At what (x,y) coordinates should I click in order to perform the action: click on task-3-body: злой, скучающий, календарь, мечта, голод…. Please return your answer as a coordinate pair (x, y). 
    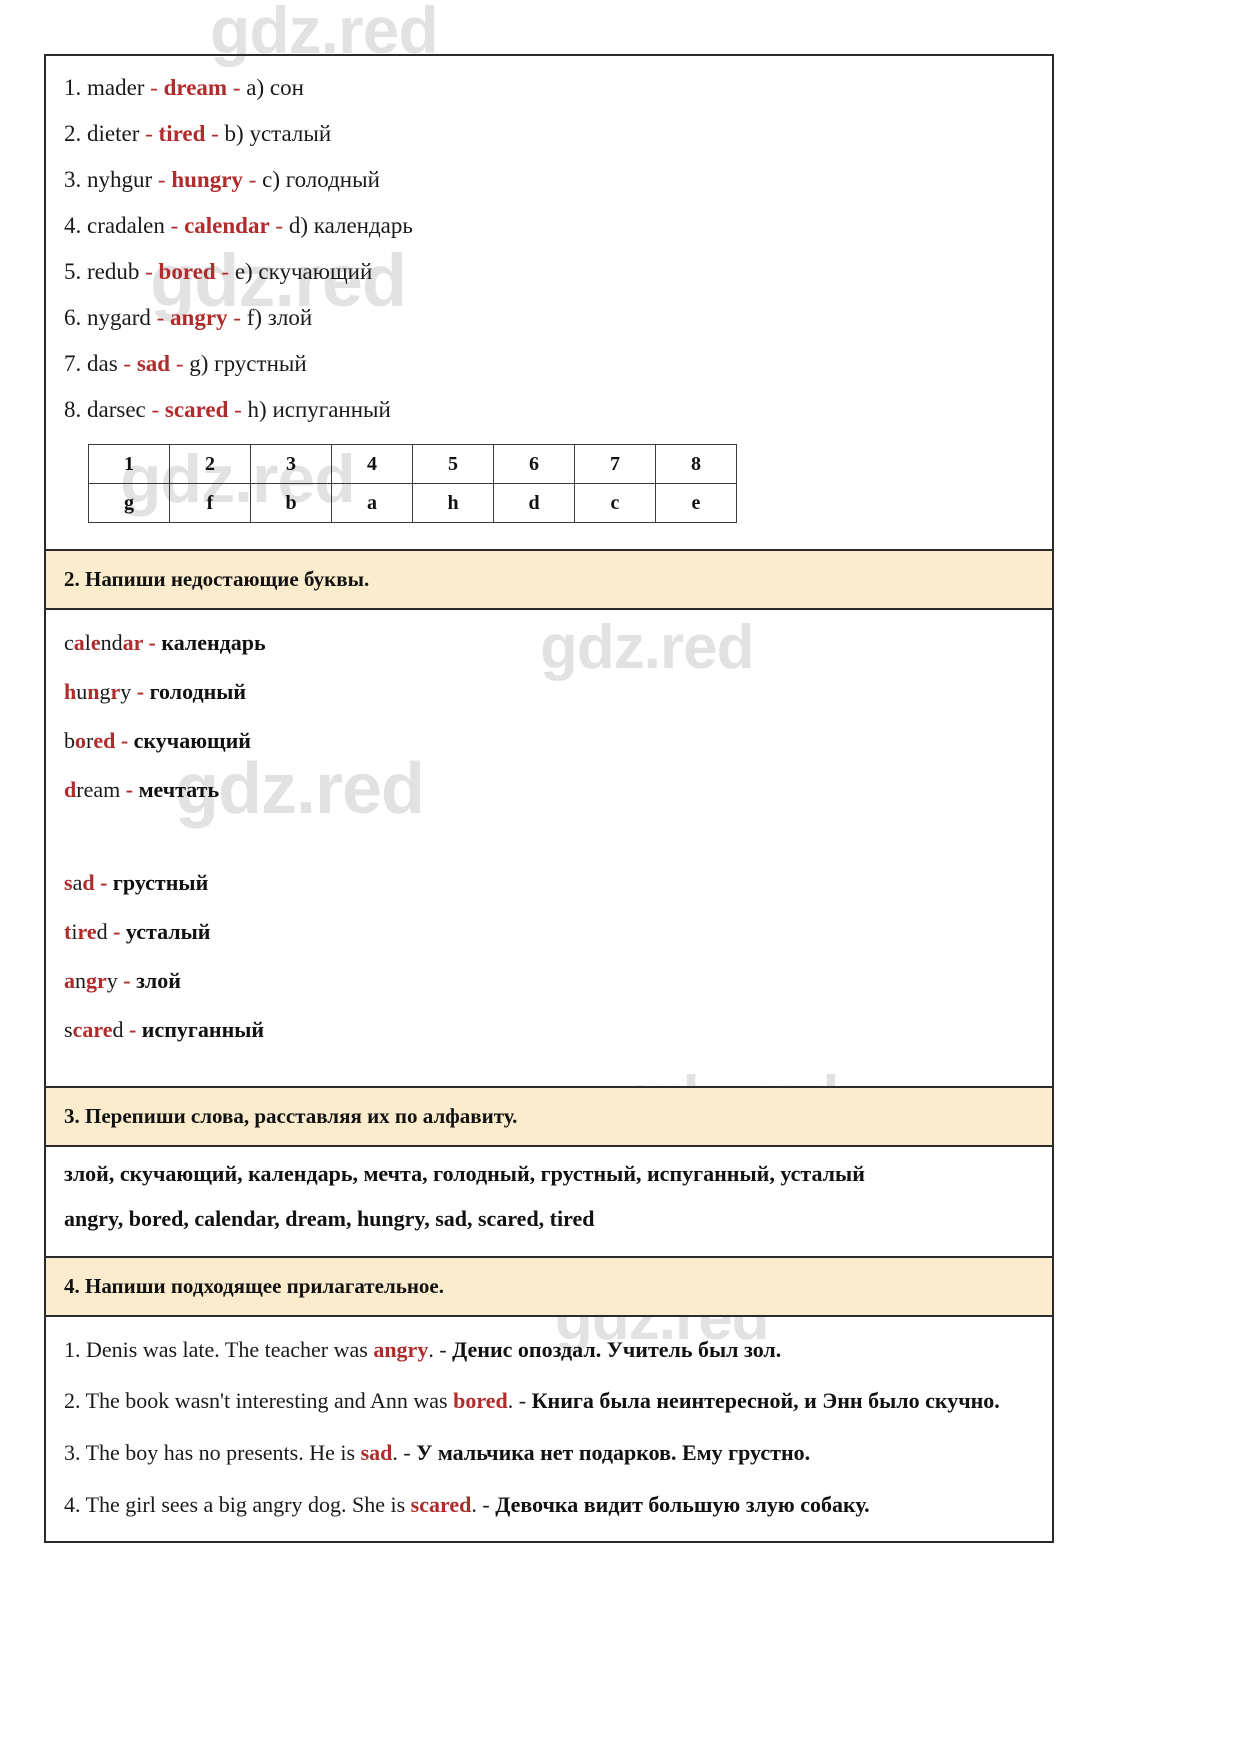
    Looking at the image, I should click on (549, 1201).